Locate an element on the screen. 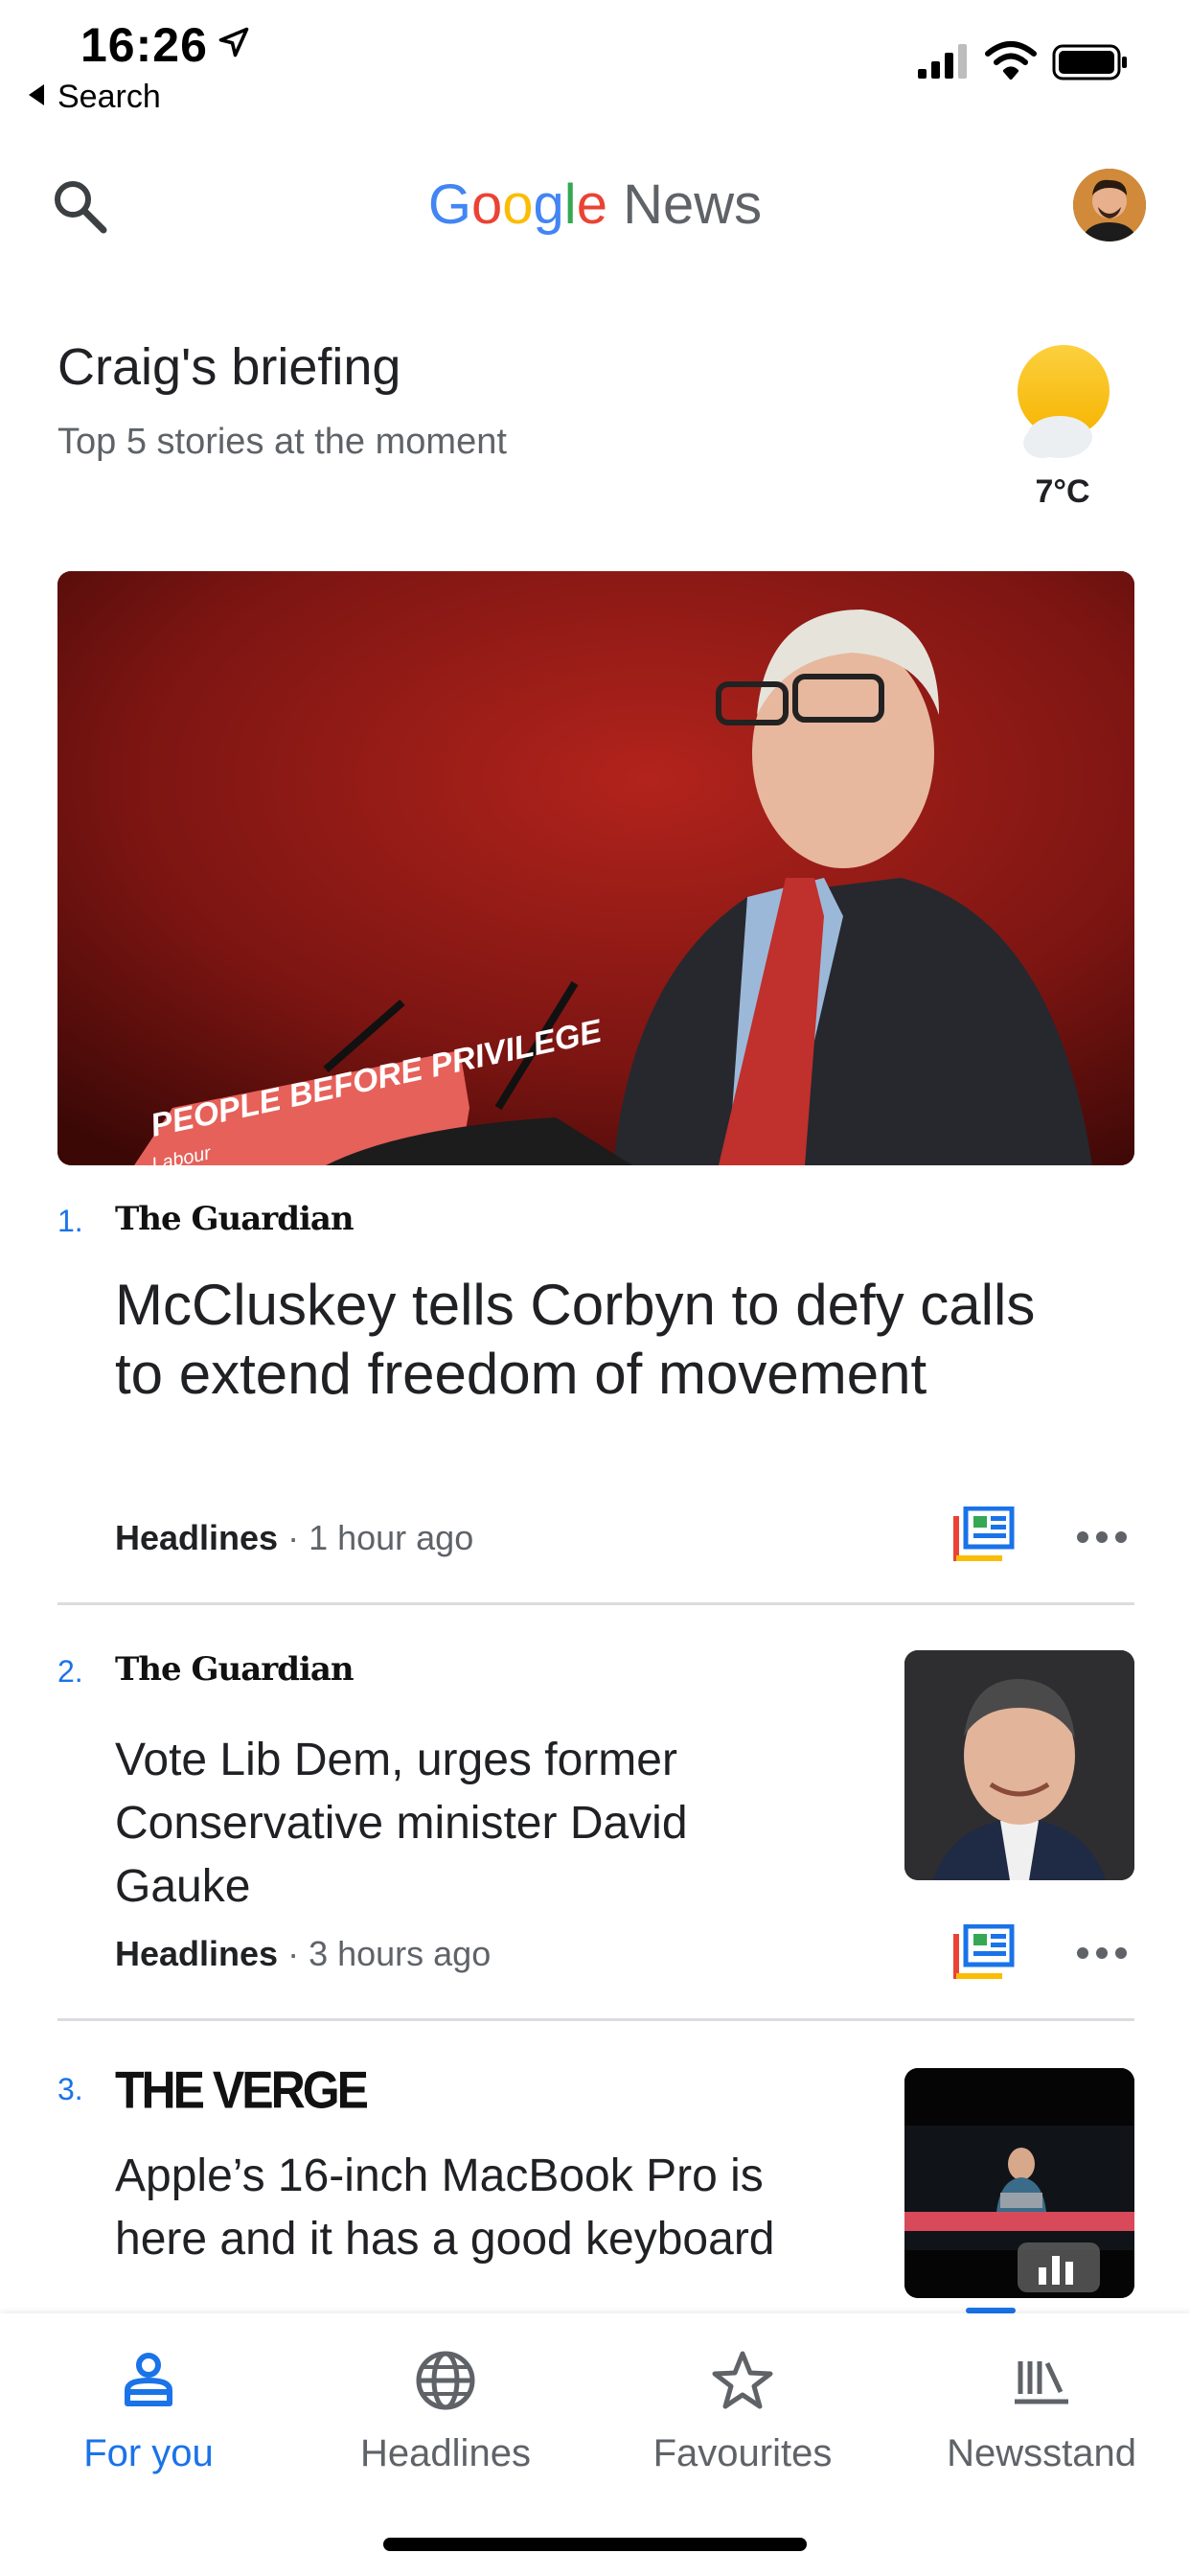 Image resolution: width=1190 pixels, height=2576 pixels. app-bar: Google News is located at coordinates (595, 206).